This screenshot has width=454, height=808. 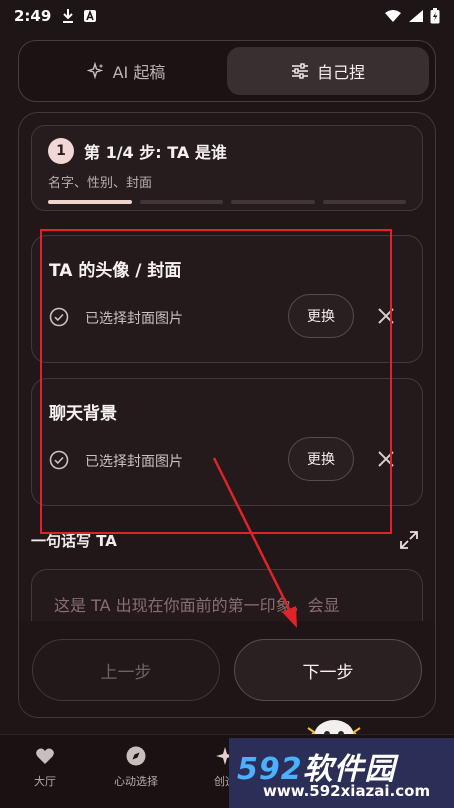 What do you see at coordinates (347, 791) in the screenshot?
I see `watermark-url: www.592xiazai.com` at bounding box center [347, 791].